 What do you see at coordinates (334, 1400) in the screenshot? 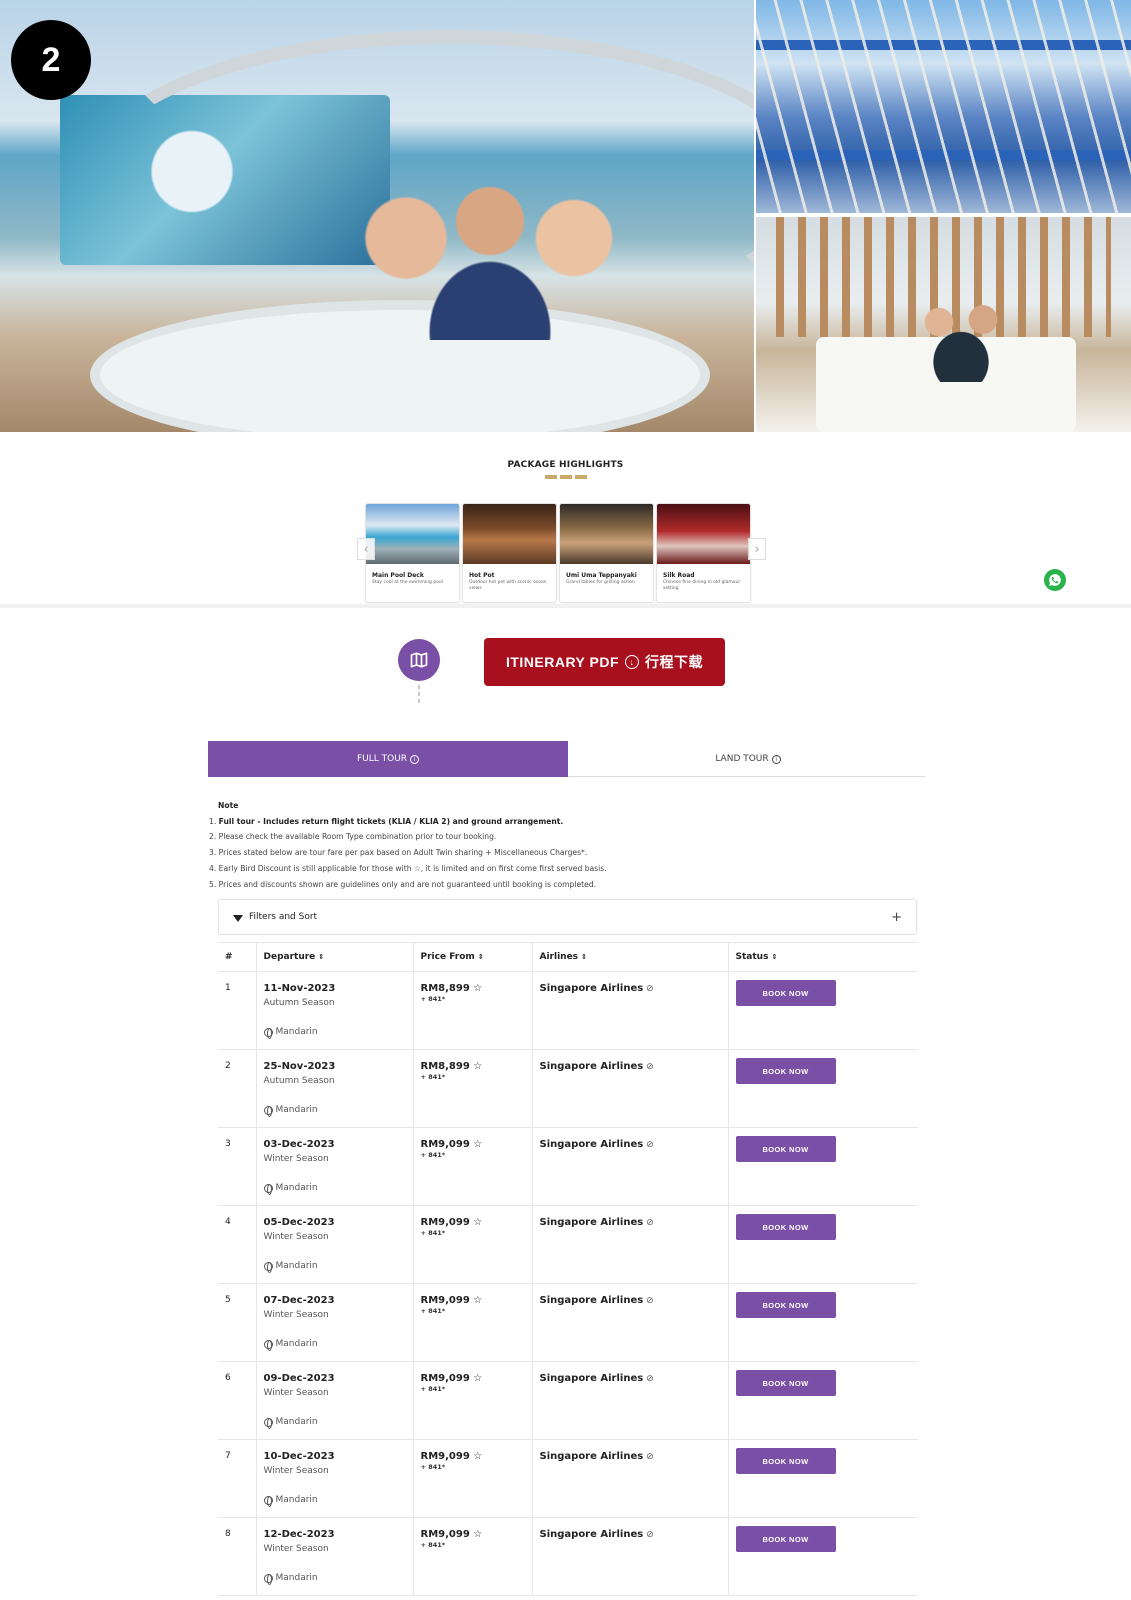
I see `departure-cell: 09-Dec-2023 Winter Season Mandarin` at bounding box center [334, 1400].